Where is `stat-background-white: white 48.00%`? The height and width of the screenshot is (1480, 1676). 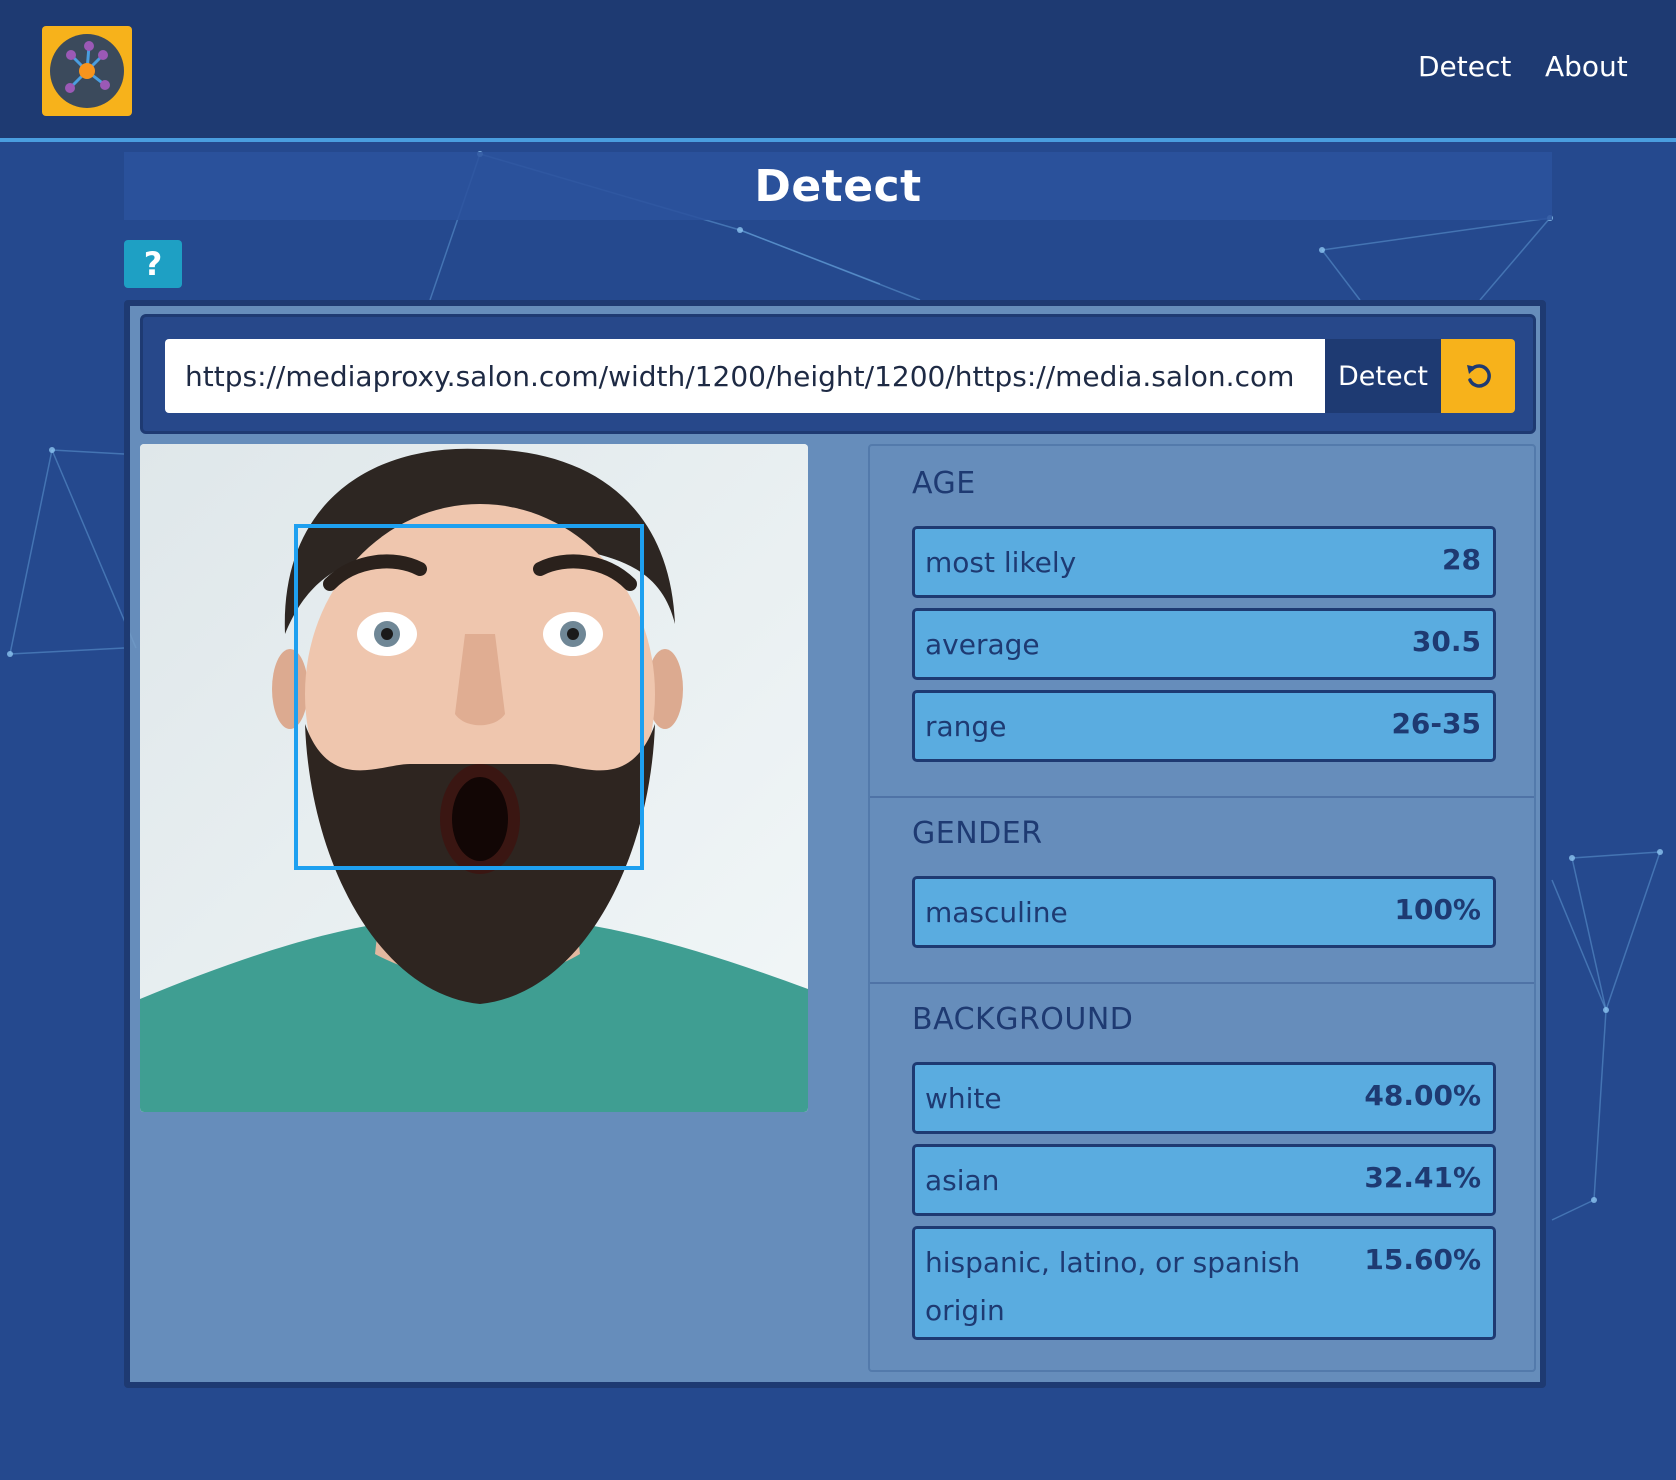 stat-background-white: white 48.00% is located at coordinates (1204, 1098).